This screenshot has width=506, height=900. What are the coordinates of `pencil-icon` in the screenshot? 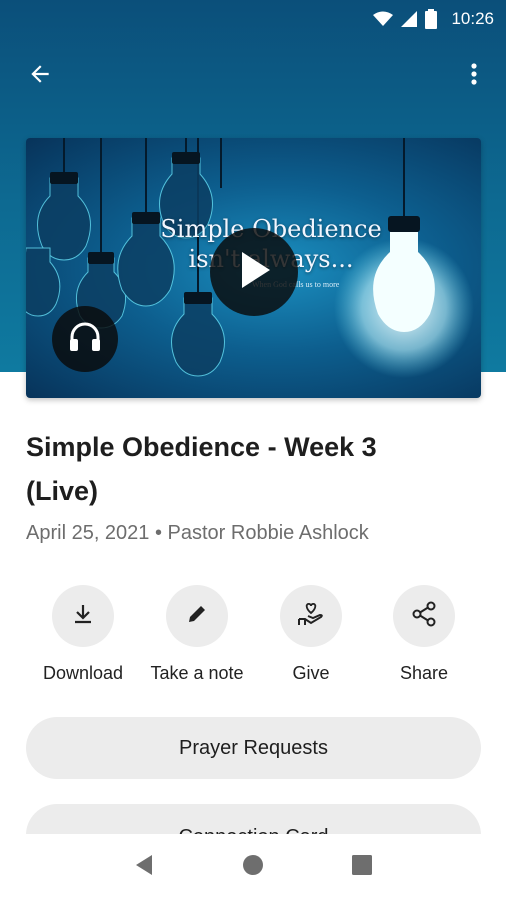 It's located at (197, 616).